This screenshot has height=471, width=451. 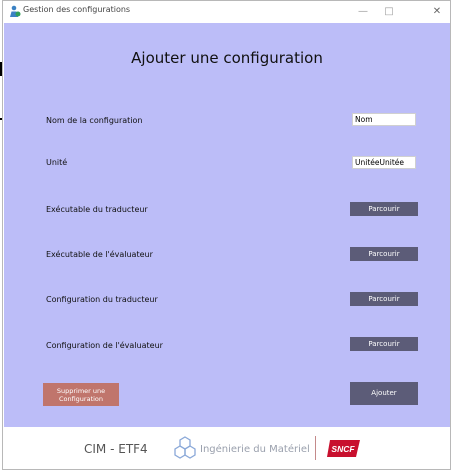 What do you see at coordinates (384, 393) in the screenshot?
I see `add-button: Ajouter` at bounding box center [384, 393].